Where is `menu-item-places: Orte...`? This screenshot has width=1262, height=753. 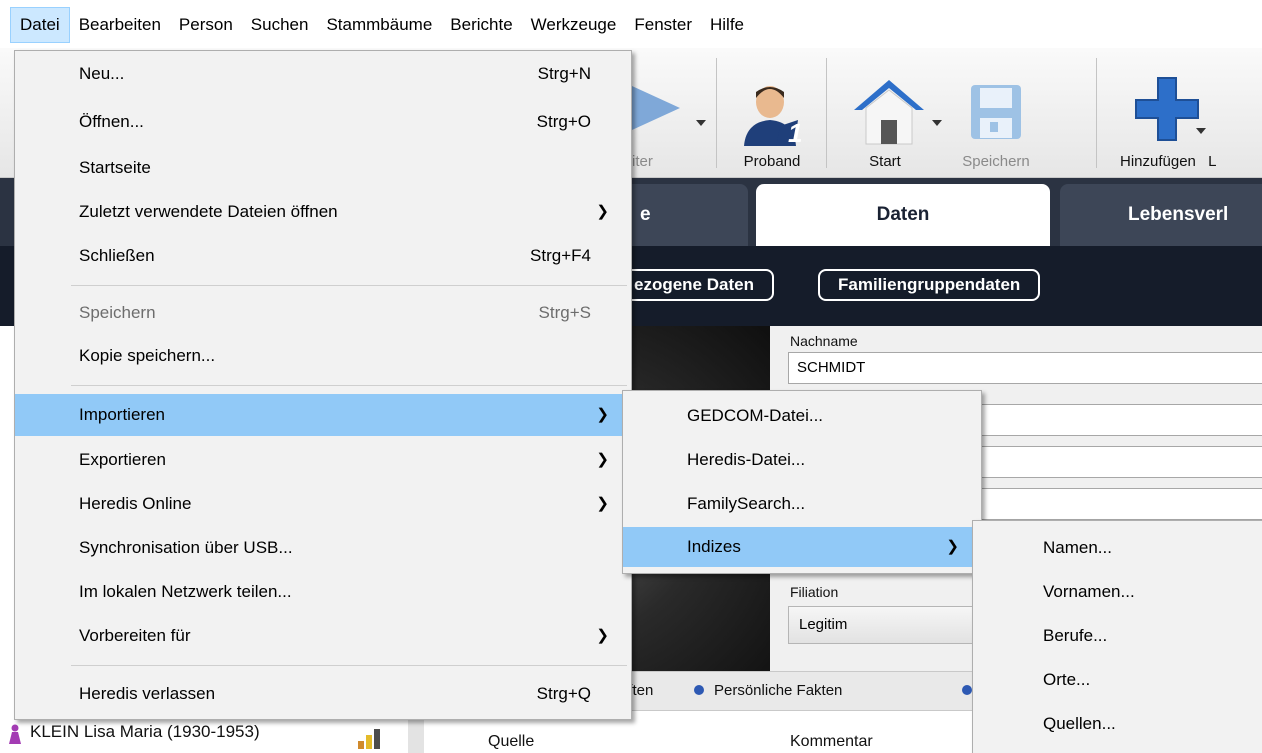 menu-item-places: Orte... is located at coordinates (1117, 680).